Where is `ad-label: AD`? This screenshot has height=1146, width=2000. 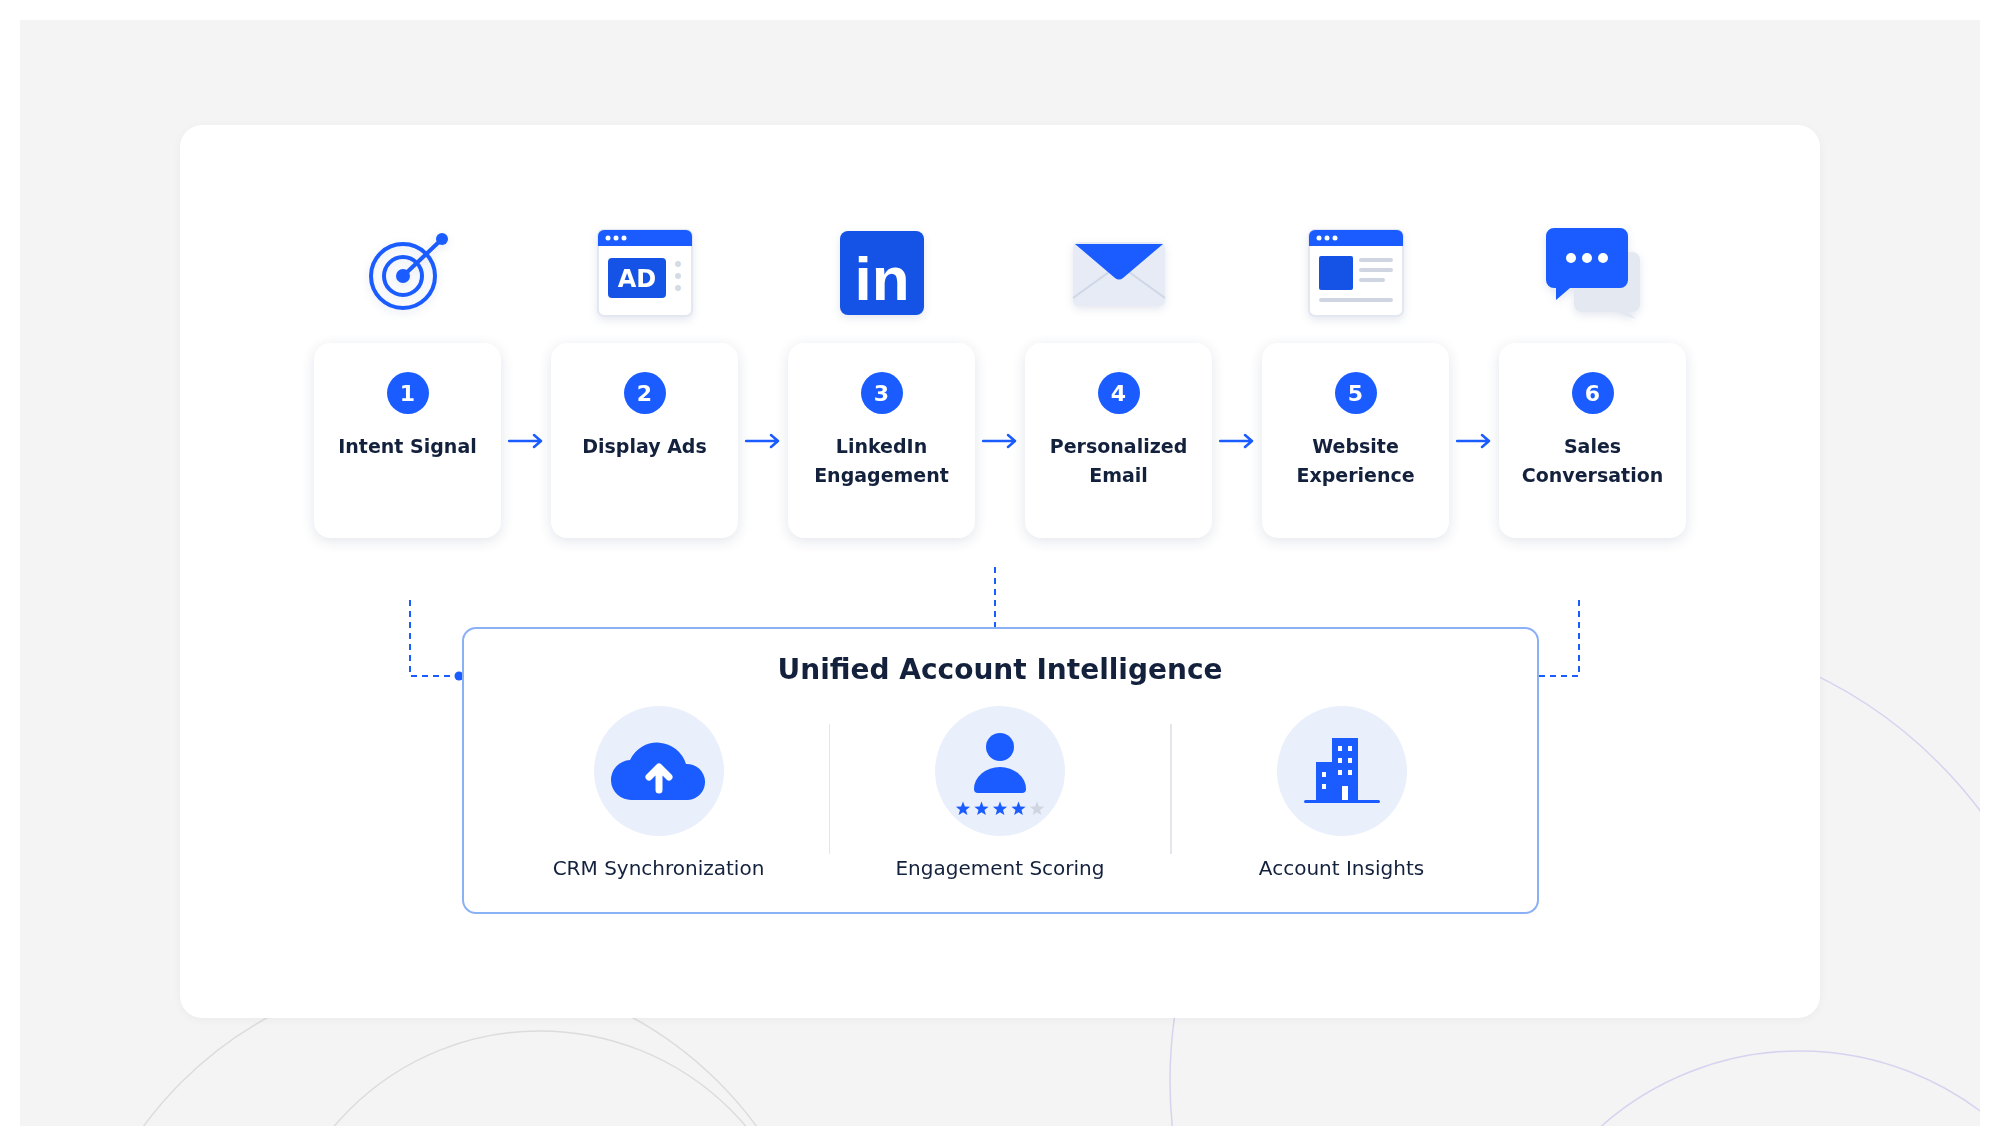 ad-label: AD is located at coordinates (636, 279).